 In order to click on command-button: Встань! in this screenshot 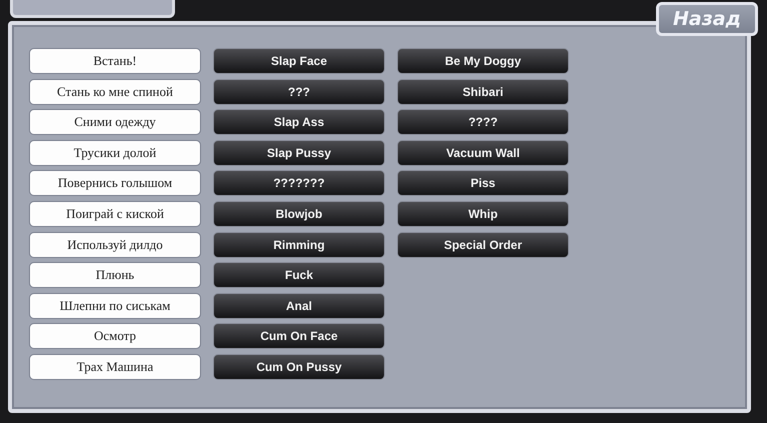, I will do `click(115, 61)`.